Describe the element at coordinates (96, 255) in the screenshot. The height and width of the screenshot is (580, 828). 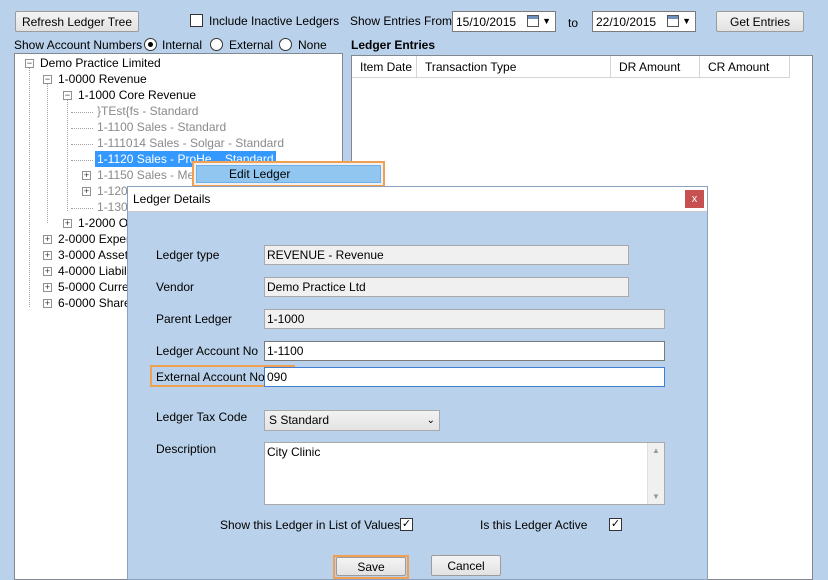
I see `tree-node: 3-0000 Assets` at that location.